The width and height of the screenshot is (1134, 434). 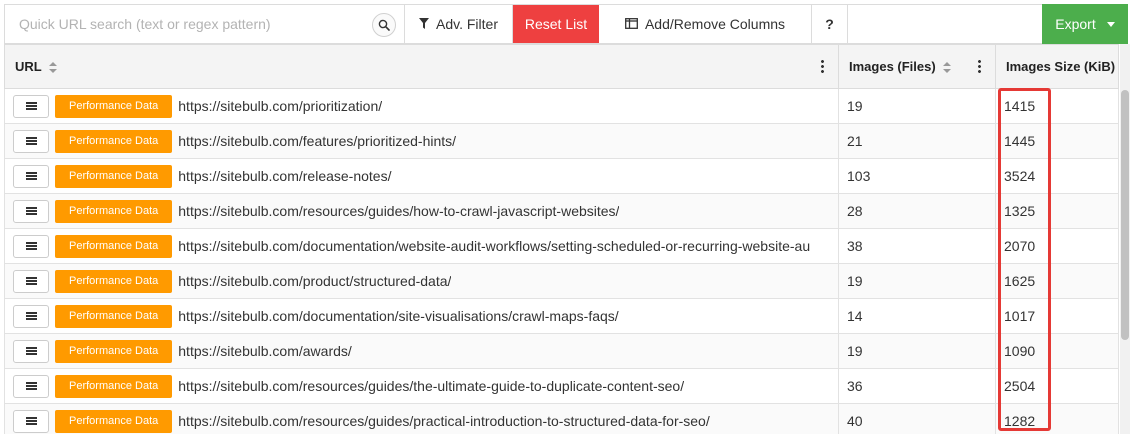 I want to click on reset-list-button: Reset List, so click(x=556, y=24).